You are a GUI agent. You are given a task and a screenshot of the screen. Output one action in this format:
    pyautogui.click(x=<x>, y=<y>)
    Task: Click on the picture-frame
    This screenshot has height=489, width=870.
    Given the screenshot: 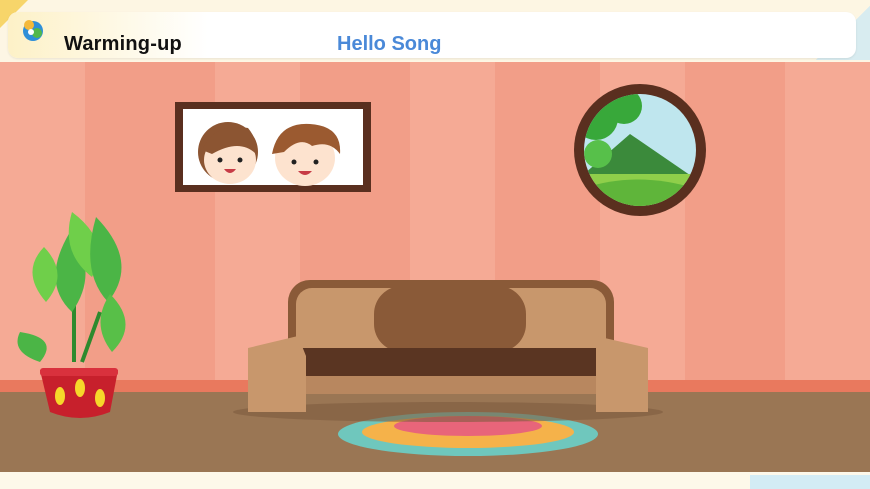 What is the action you would take?
    pyautogui.click(x=273, y=147)
    